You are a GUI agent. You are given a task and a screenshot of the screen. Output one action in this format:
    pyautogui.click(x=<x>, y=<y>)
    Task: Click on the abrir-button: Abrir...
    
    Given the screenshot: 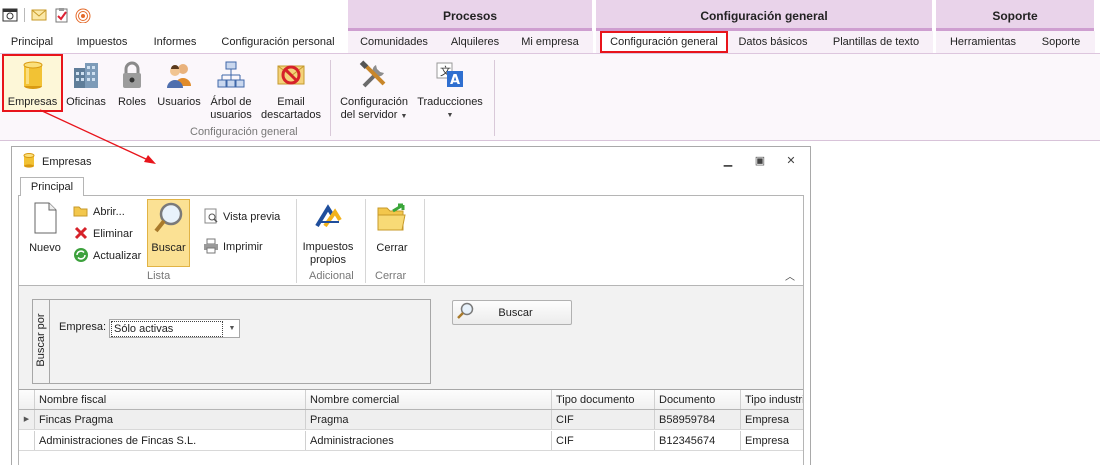 What is the action you would take?
    pyautogui.click(x=99, y=212)
    